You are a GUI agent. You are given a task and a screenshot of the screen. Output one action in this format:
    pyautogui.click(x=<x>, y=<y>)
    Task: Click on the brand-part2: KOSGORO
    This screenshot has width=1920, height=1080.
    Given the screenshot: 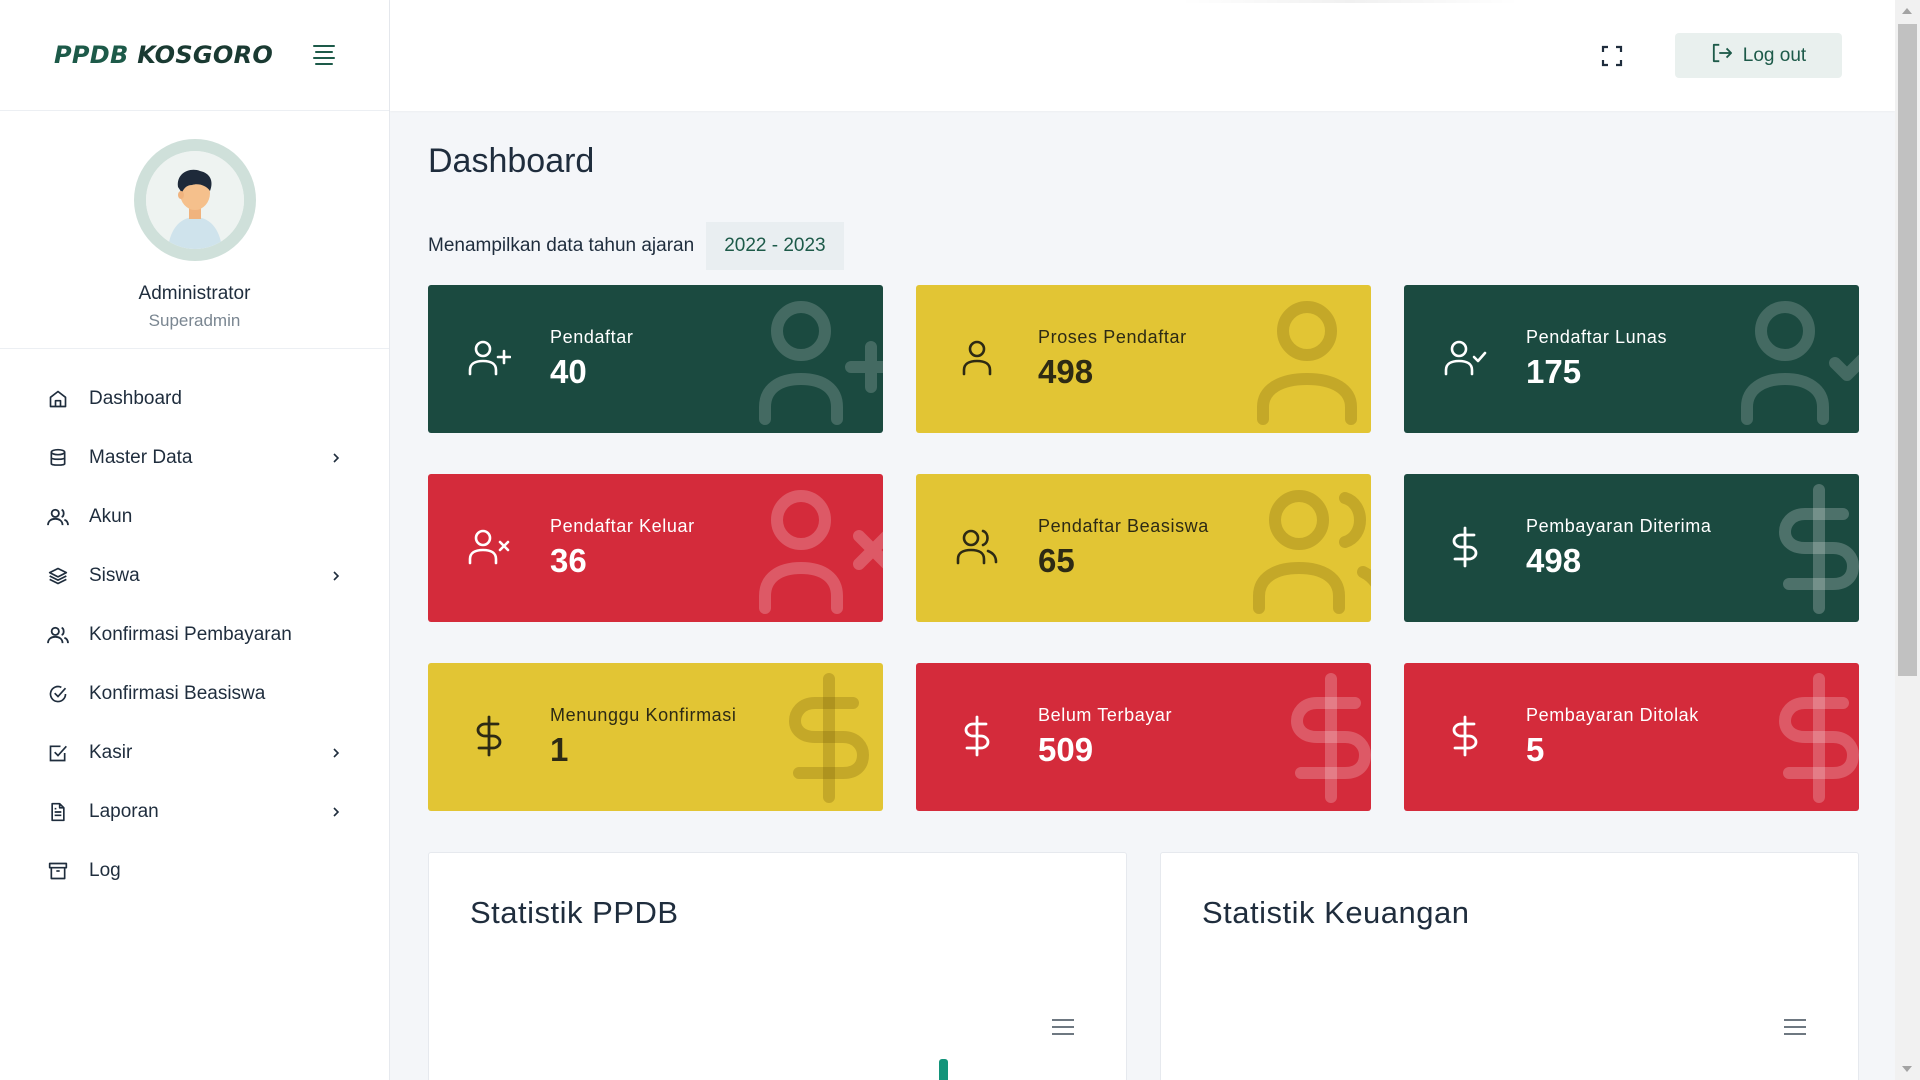 What is the action you would take?
    pyautogui.click(x=205, y=55)
    